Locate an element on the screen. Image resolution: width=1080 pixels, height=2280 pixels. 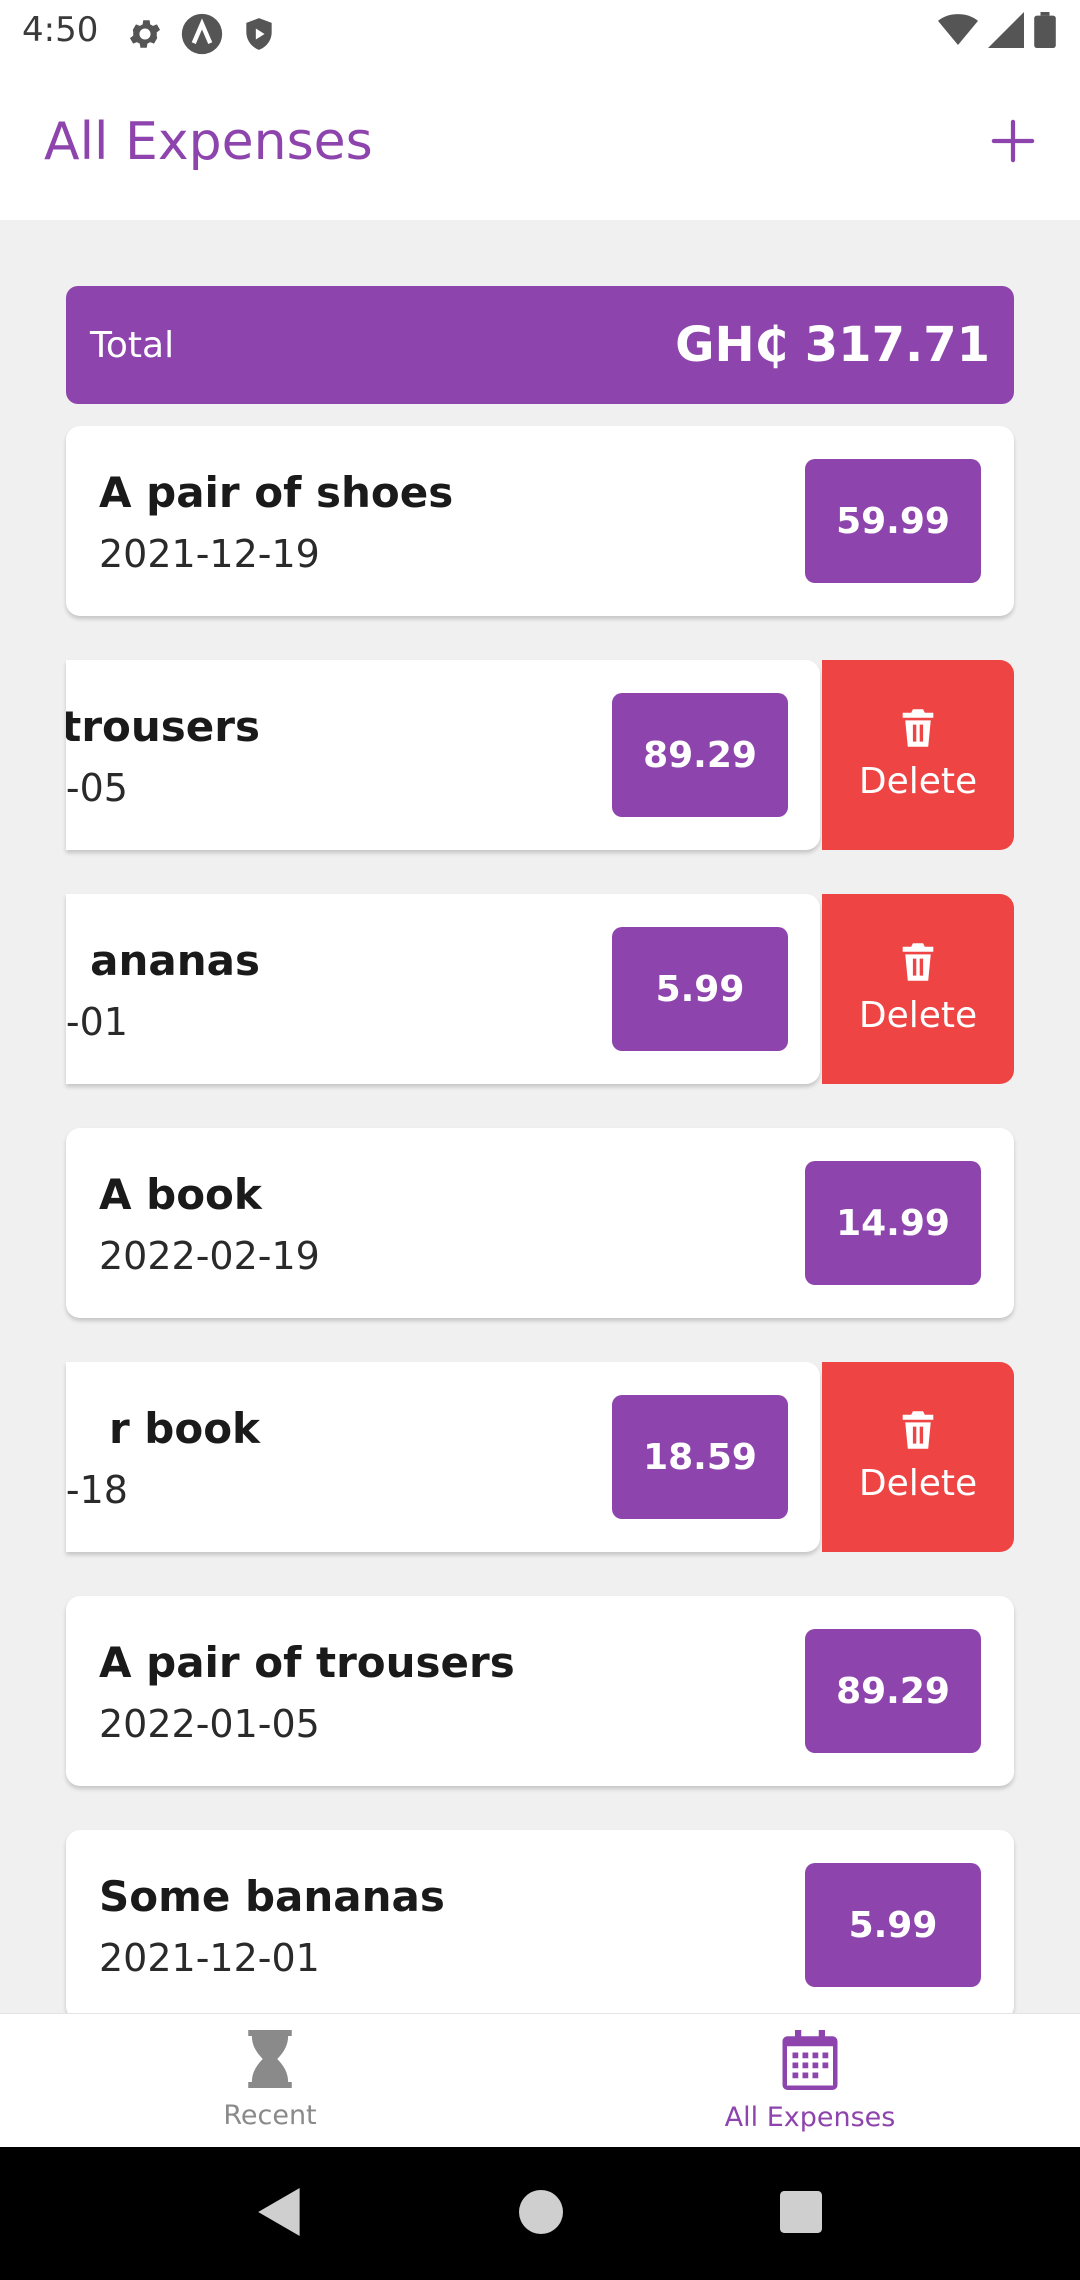
expense-item: ananas -01 5.99 Delete is located at coordinates (540, 989).